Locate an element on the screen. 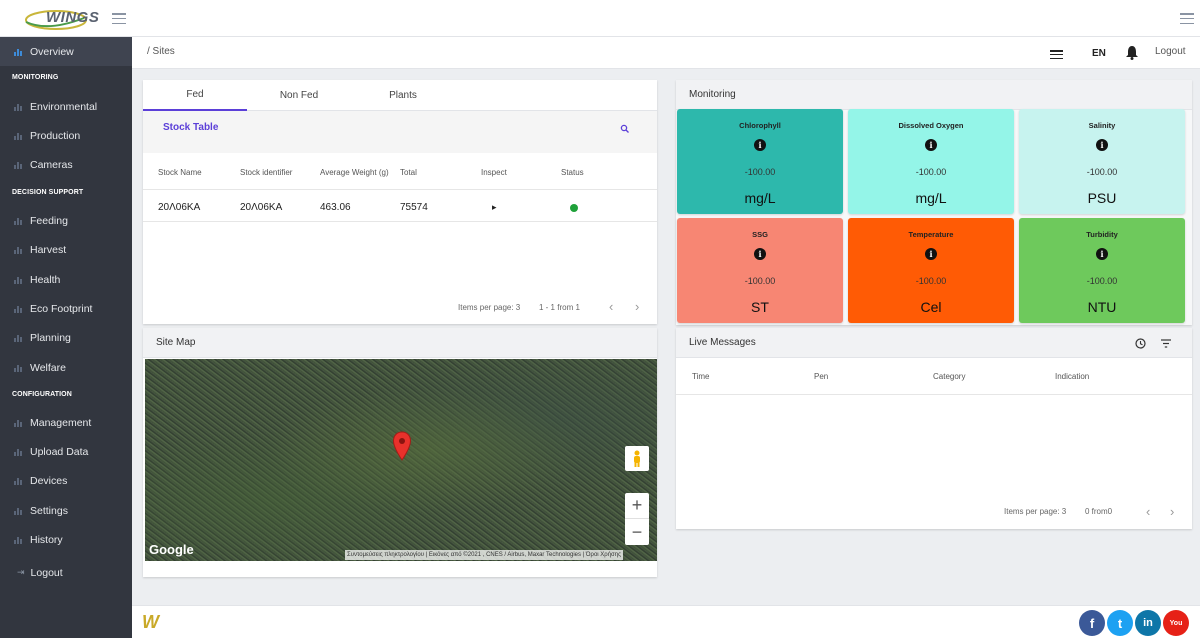 Image resolution: width=1200 pixels, height=638 pixels. language-selector: EN is located at coordinates (1099, 53).